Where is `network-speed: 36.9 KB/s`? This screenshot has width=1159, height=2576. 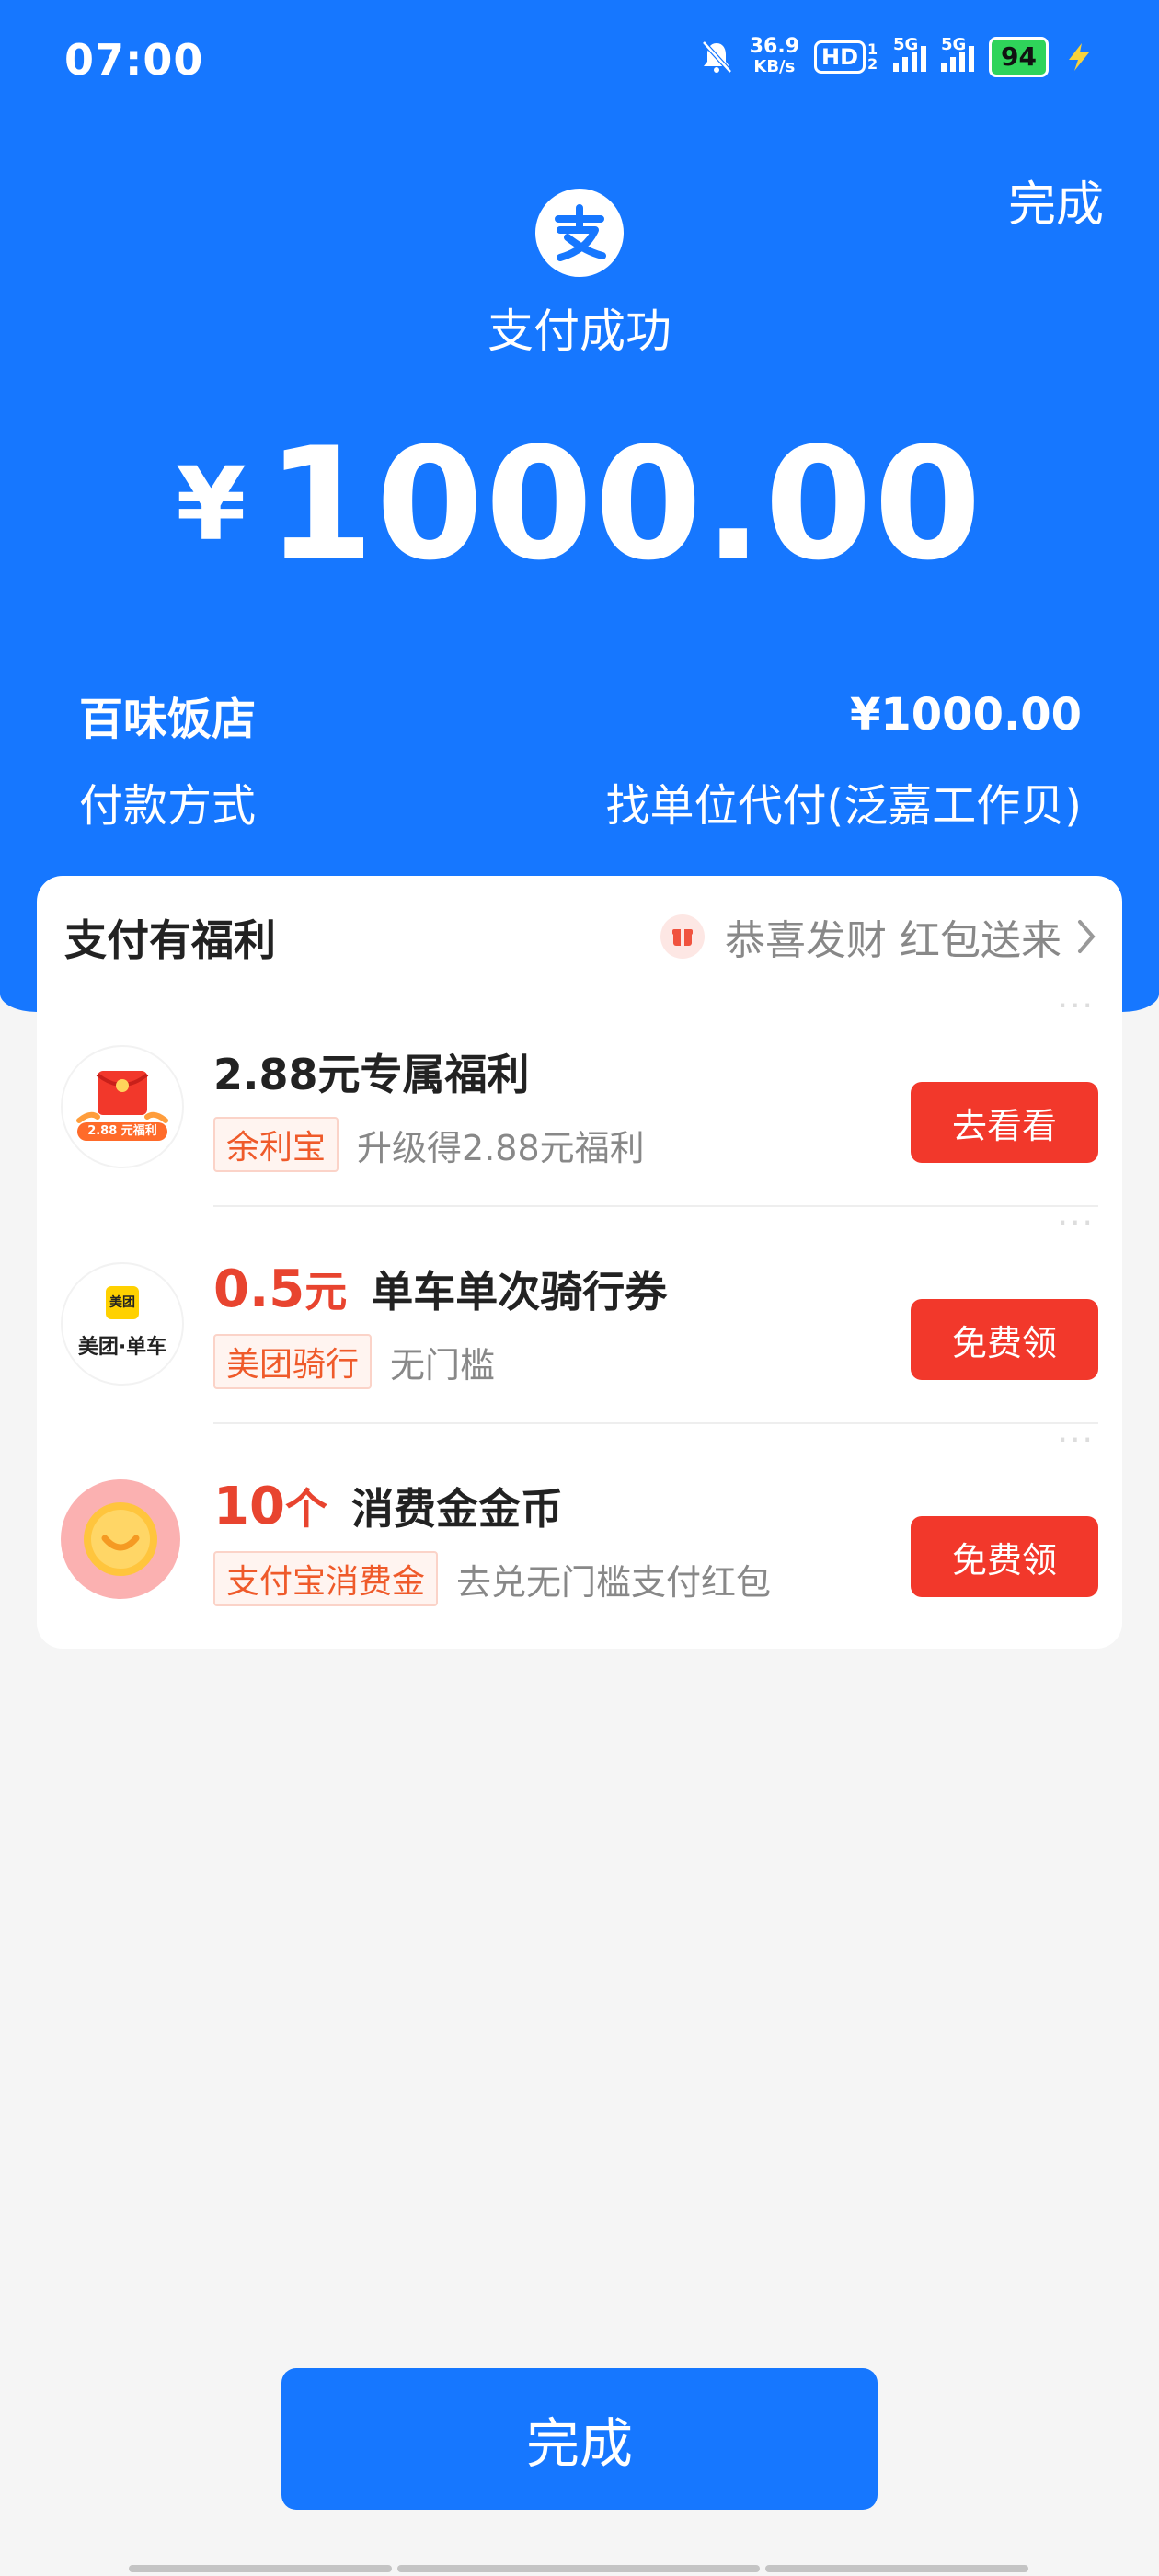 network-speed: 36.9 KB/s is located at coordinates (774, 57).